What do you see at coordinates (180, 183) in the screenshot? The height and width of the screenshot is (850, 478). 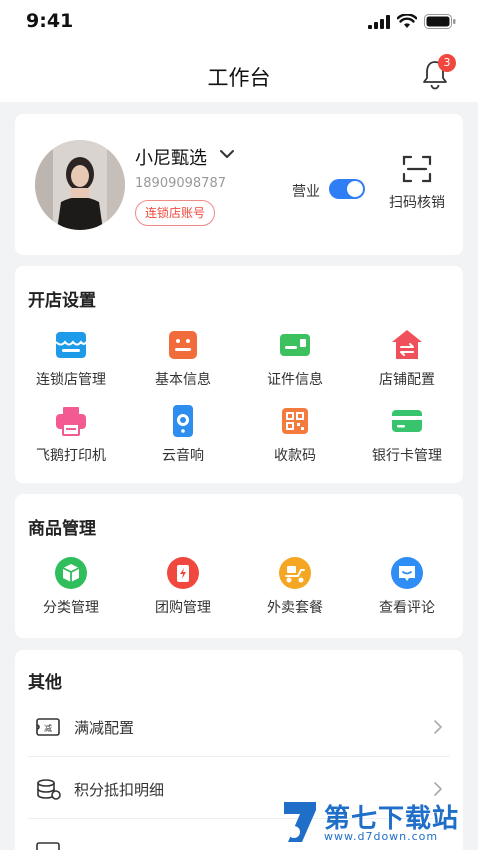 I see `shop-phone: 18909098787` at bounding box center [180, 183].